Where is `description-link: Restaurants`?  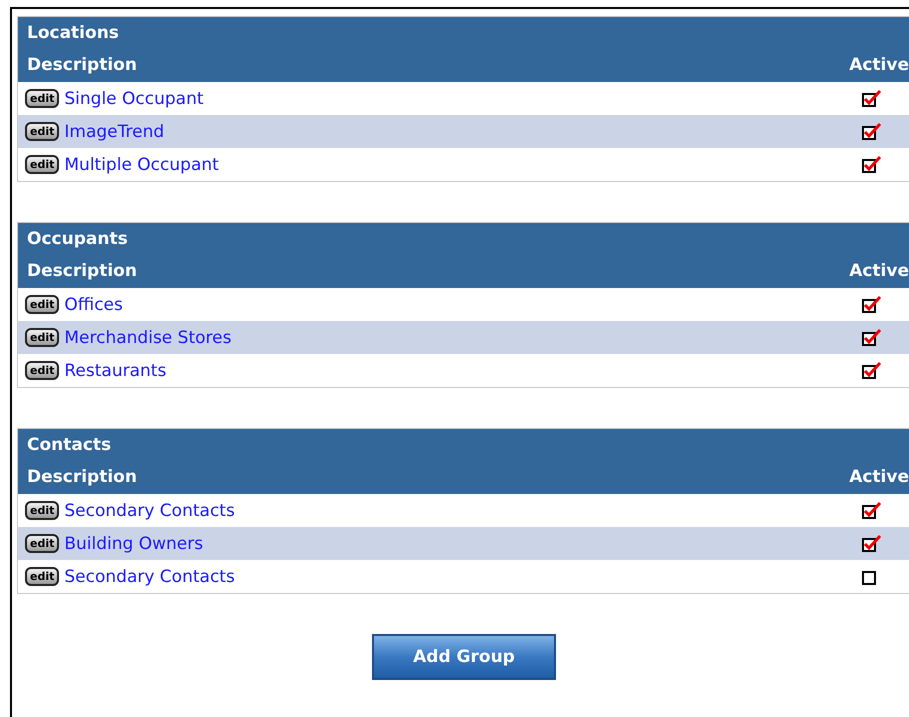 description-link: Restaurants is located at coordinates (451, 370).